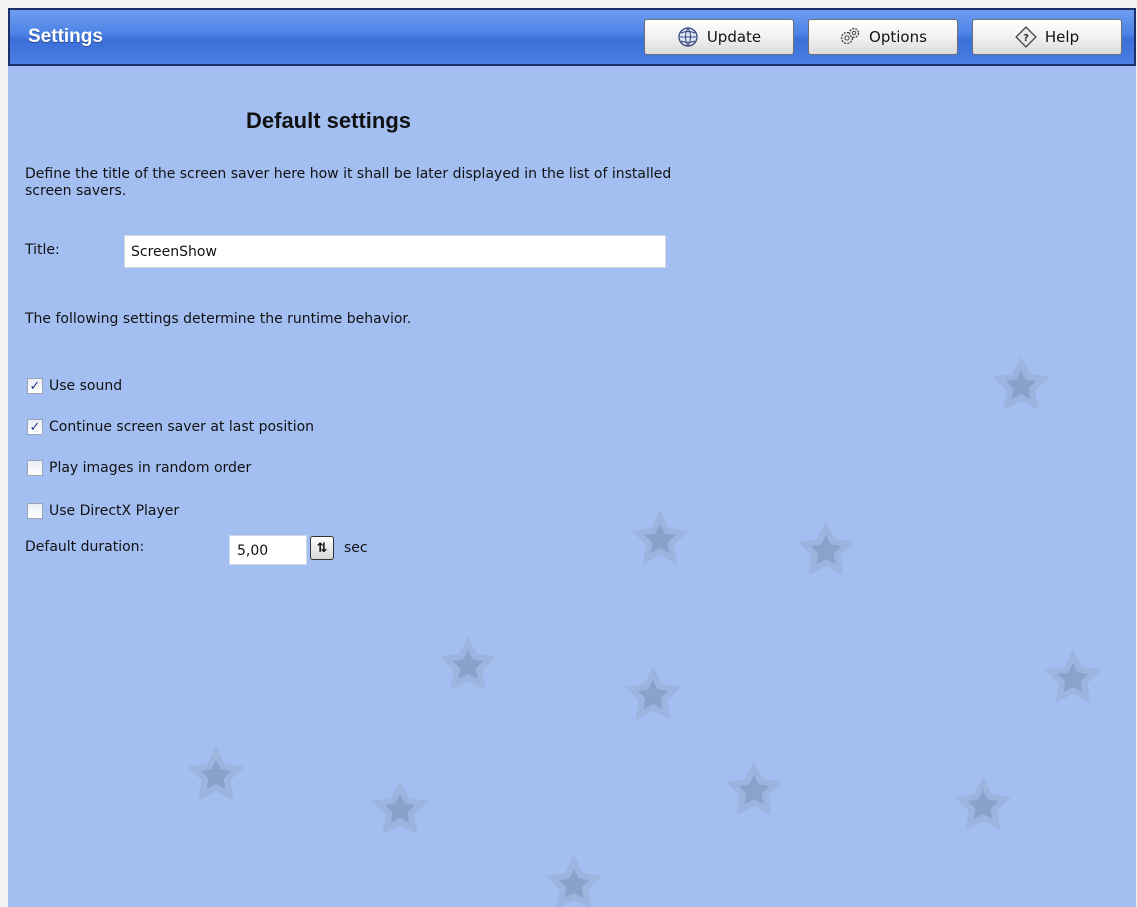 The width and height of the screenshot is (1137, 907). Describe the element at coordinates (572, 37) in the screenshot. I see `title-bar: Settings Update Options ? Help` at that location.